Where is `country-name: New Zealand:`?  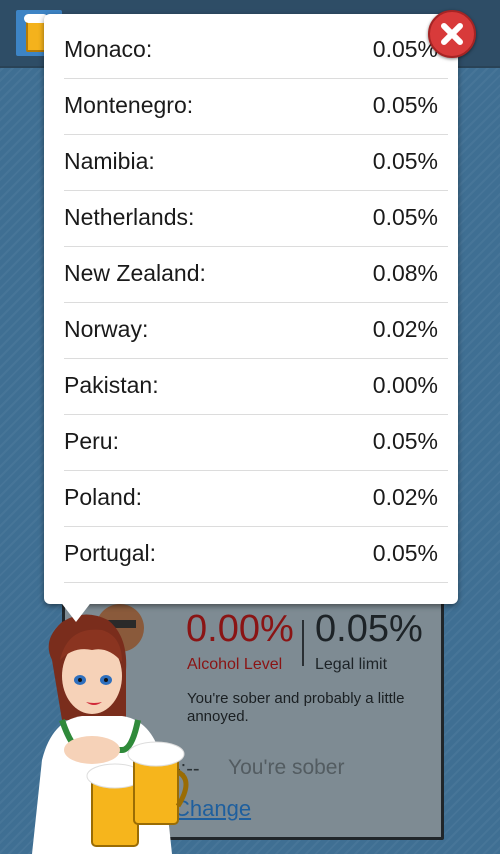 country-name: New Zealand: is located at coordinates (135, 273).